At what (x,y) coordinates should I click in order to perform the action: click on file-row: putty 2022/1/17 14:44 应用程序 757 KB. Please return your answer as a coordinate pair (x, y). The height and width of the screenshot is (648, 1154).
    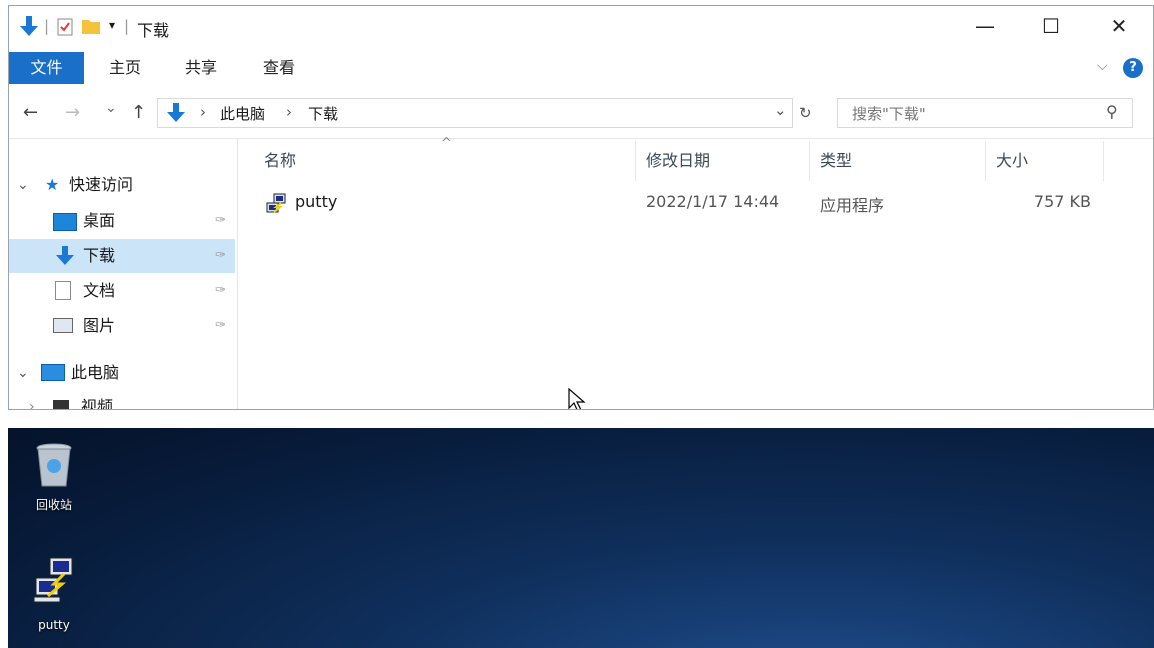
    Looking at the image, I should click on (684, 205).